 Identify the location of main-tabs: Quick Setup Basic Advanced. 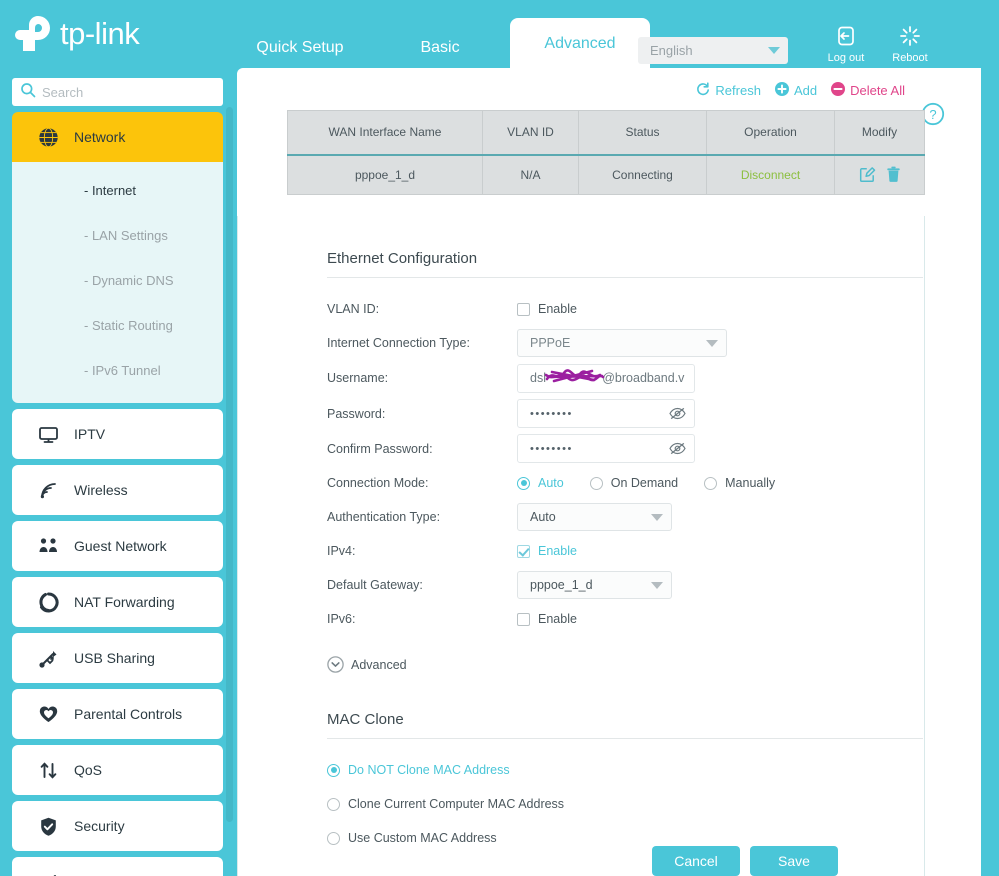
(440, 36).